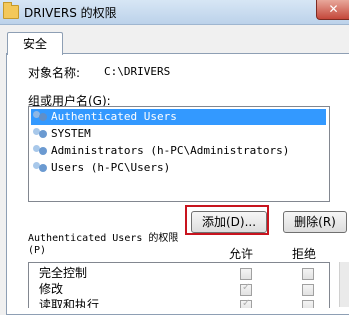  I want to click on allow-column-header: 允许, so click(241, 254).